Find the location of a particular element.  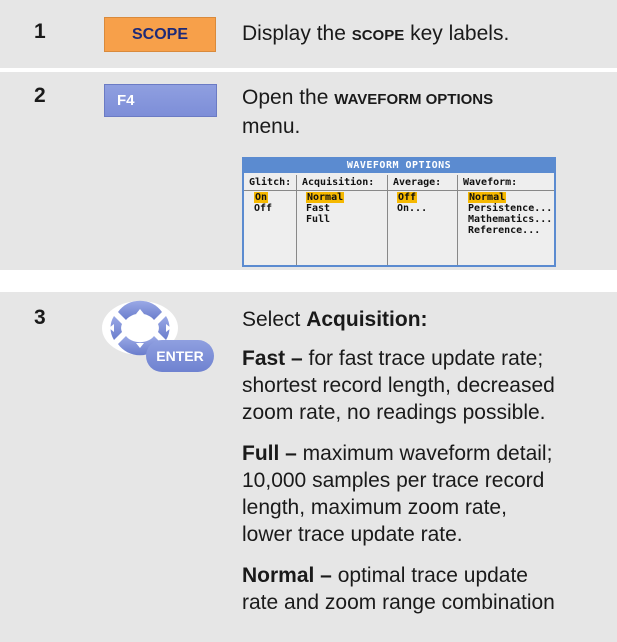

paragraph-term: Fast – is located at coordinates (272, 358).